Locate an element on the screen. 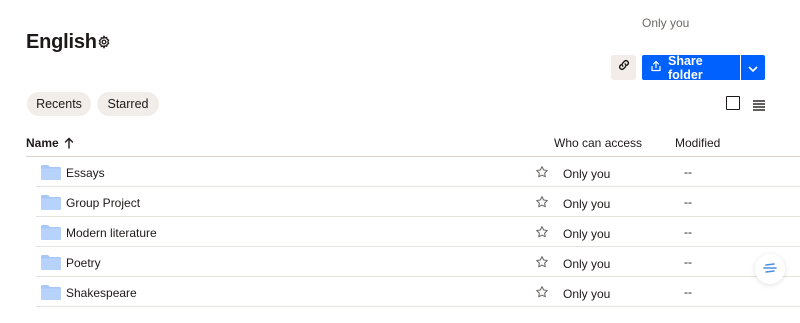 Image resolution: width=800 pixels, height=323 pixels. file-name: Shakespeare is located at coordinates (101, 293).